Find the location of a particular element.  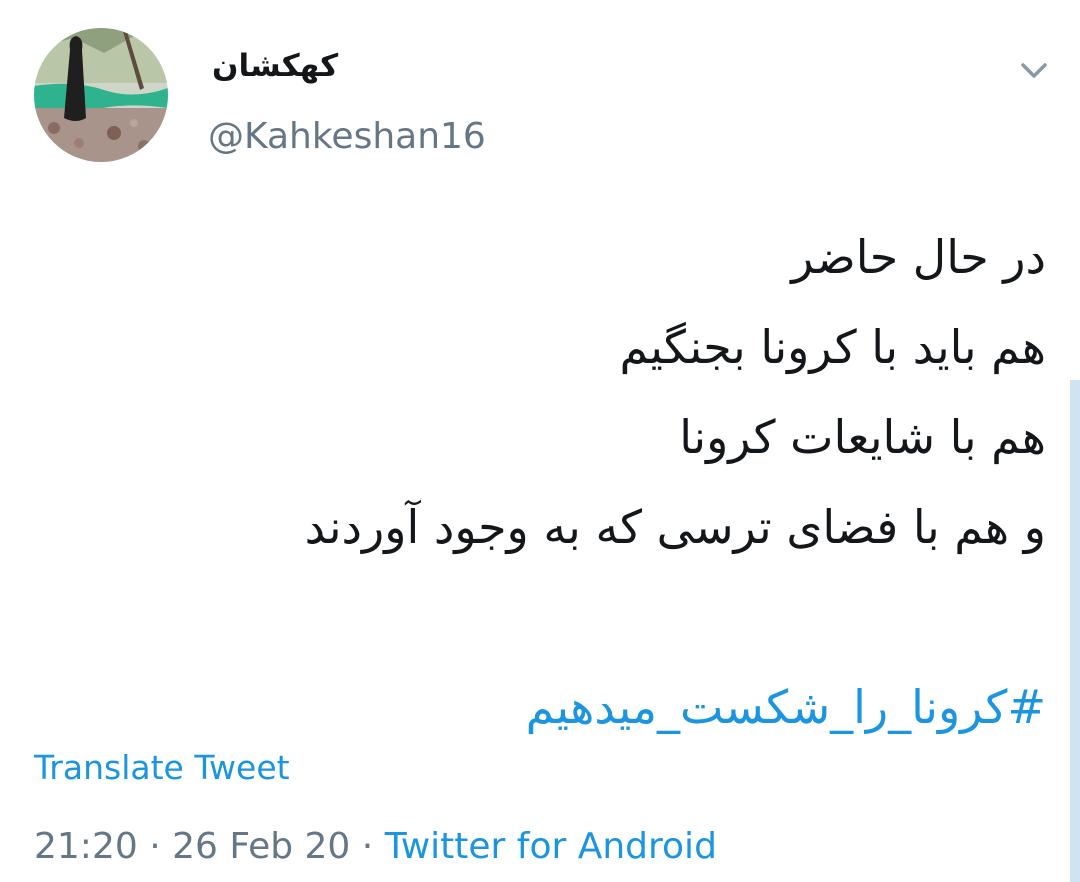

display-name: کهکشان is located at coordinates (282, 66).